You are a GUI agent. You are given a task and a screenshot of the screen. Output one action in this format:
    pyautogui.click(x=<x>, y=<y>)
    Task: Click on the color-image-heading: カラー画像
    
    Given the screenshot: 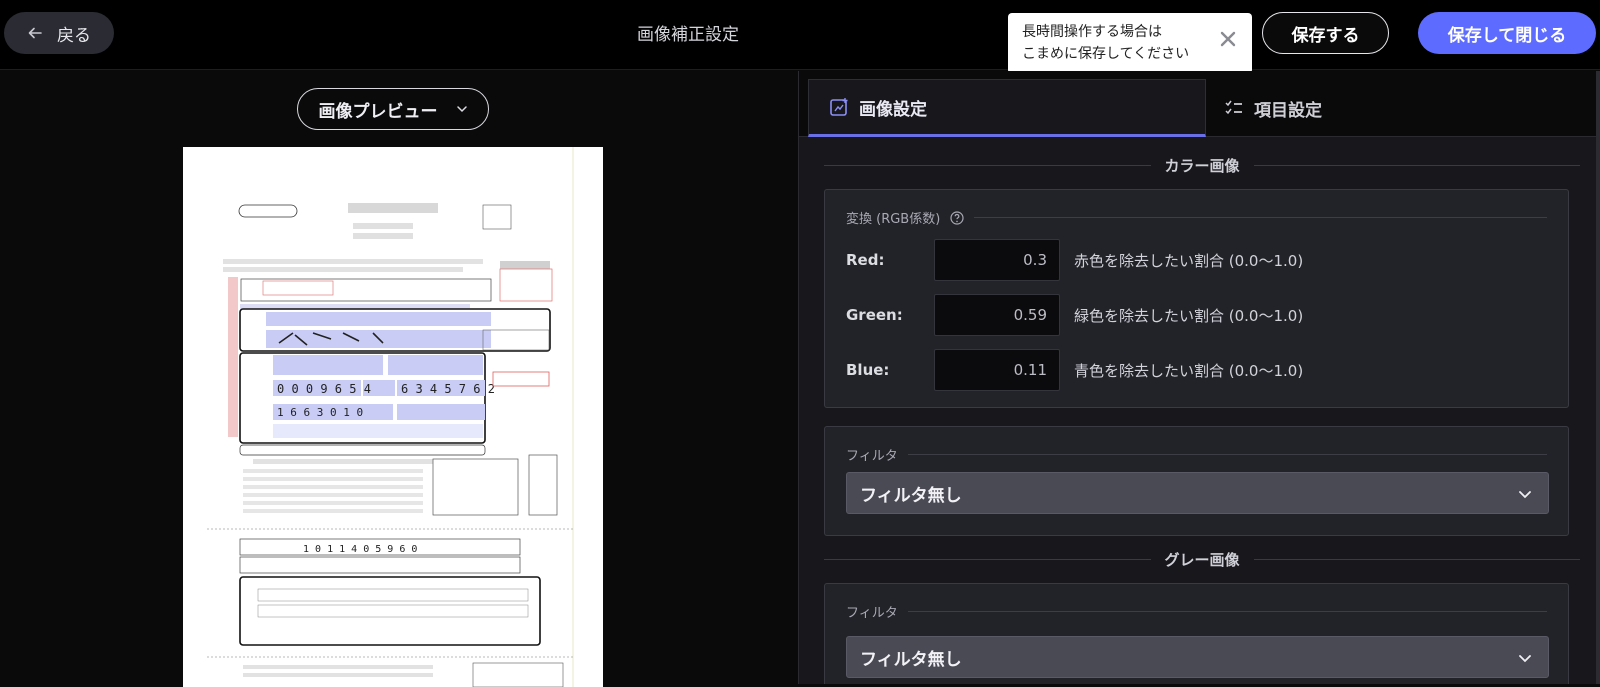 What is the action you would take?
    pyautogui.click(x=1202, y=165)
    